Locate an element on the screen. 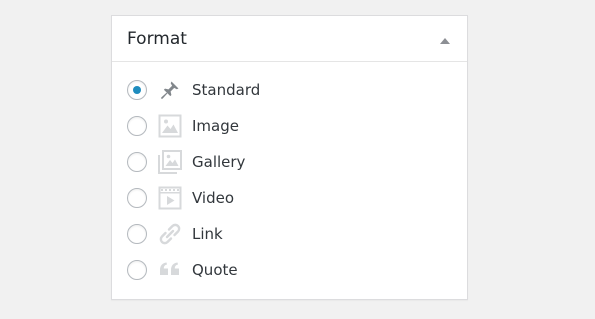 The height and width of the screenshot is (319, 595). radio-gallery is located at coordinates (137, 162).